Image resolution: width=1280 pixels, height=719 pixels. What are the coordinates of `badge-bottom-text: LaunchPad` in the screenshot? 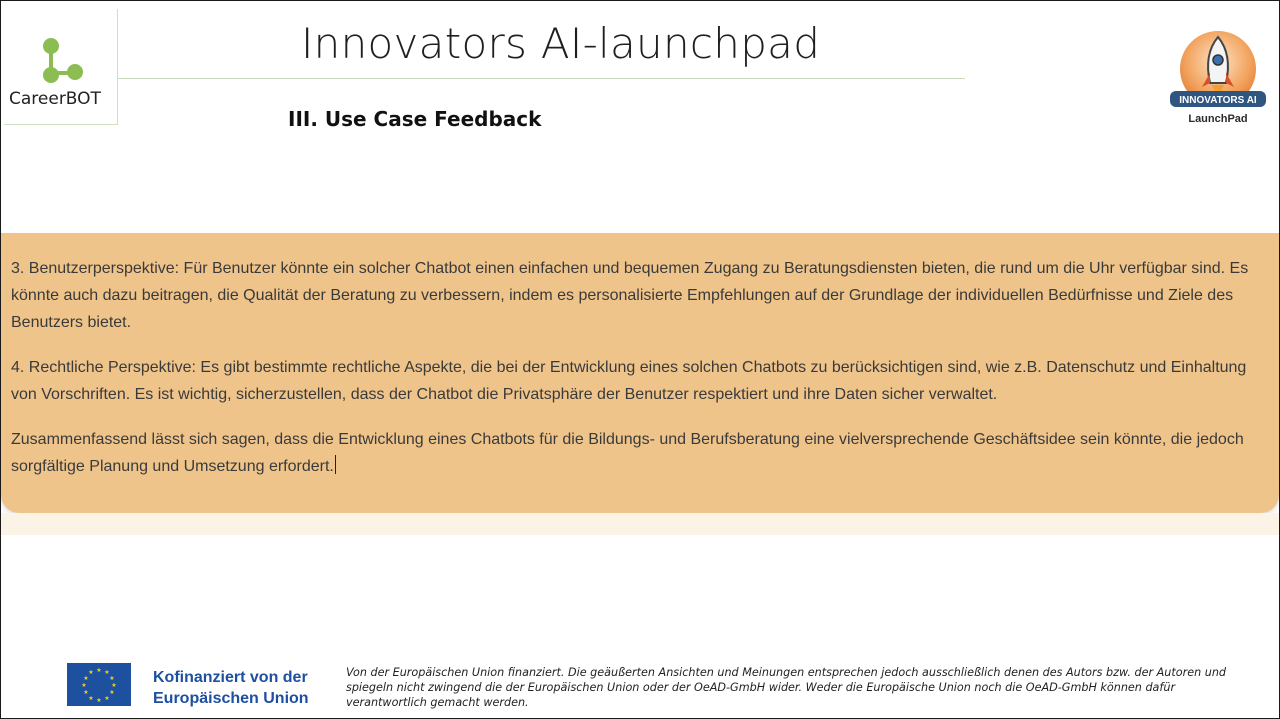 It's located at (1217, 119).